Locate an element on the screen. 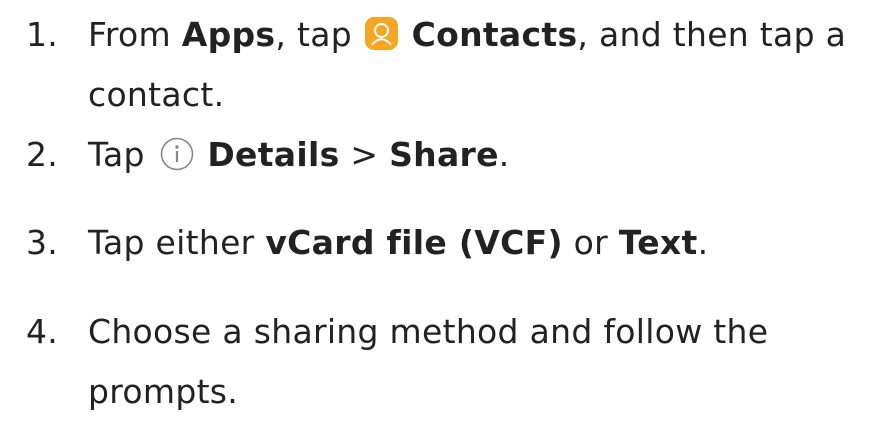  vcard-label: vCard file (VCF) is located at coordinates (414, 242).